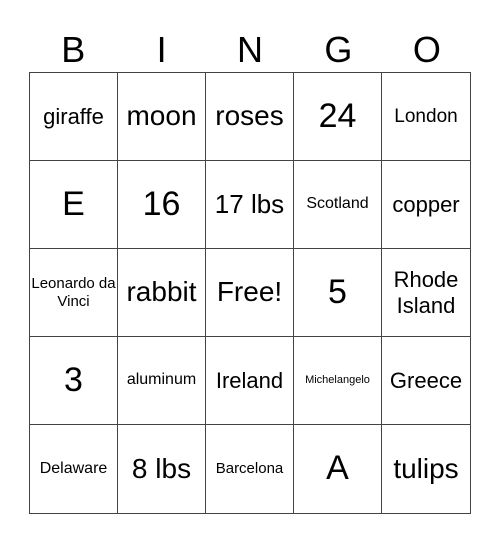 The image size is (500, 544). What do you see at coordinates (250, 117) in the screenshot?
I see `bingo-cell: roses` at bounding box center [250, 117].